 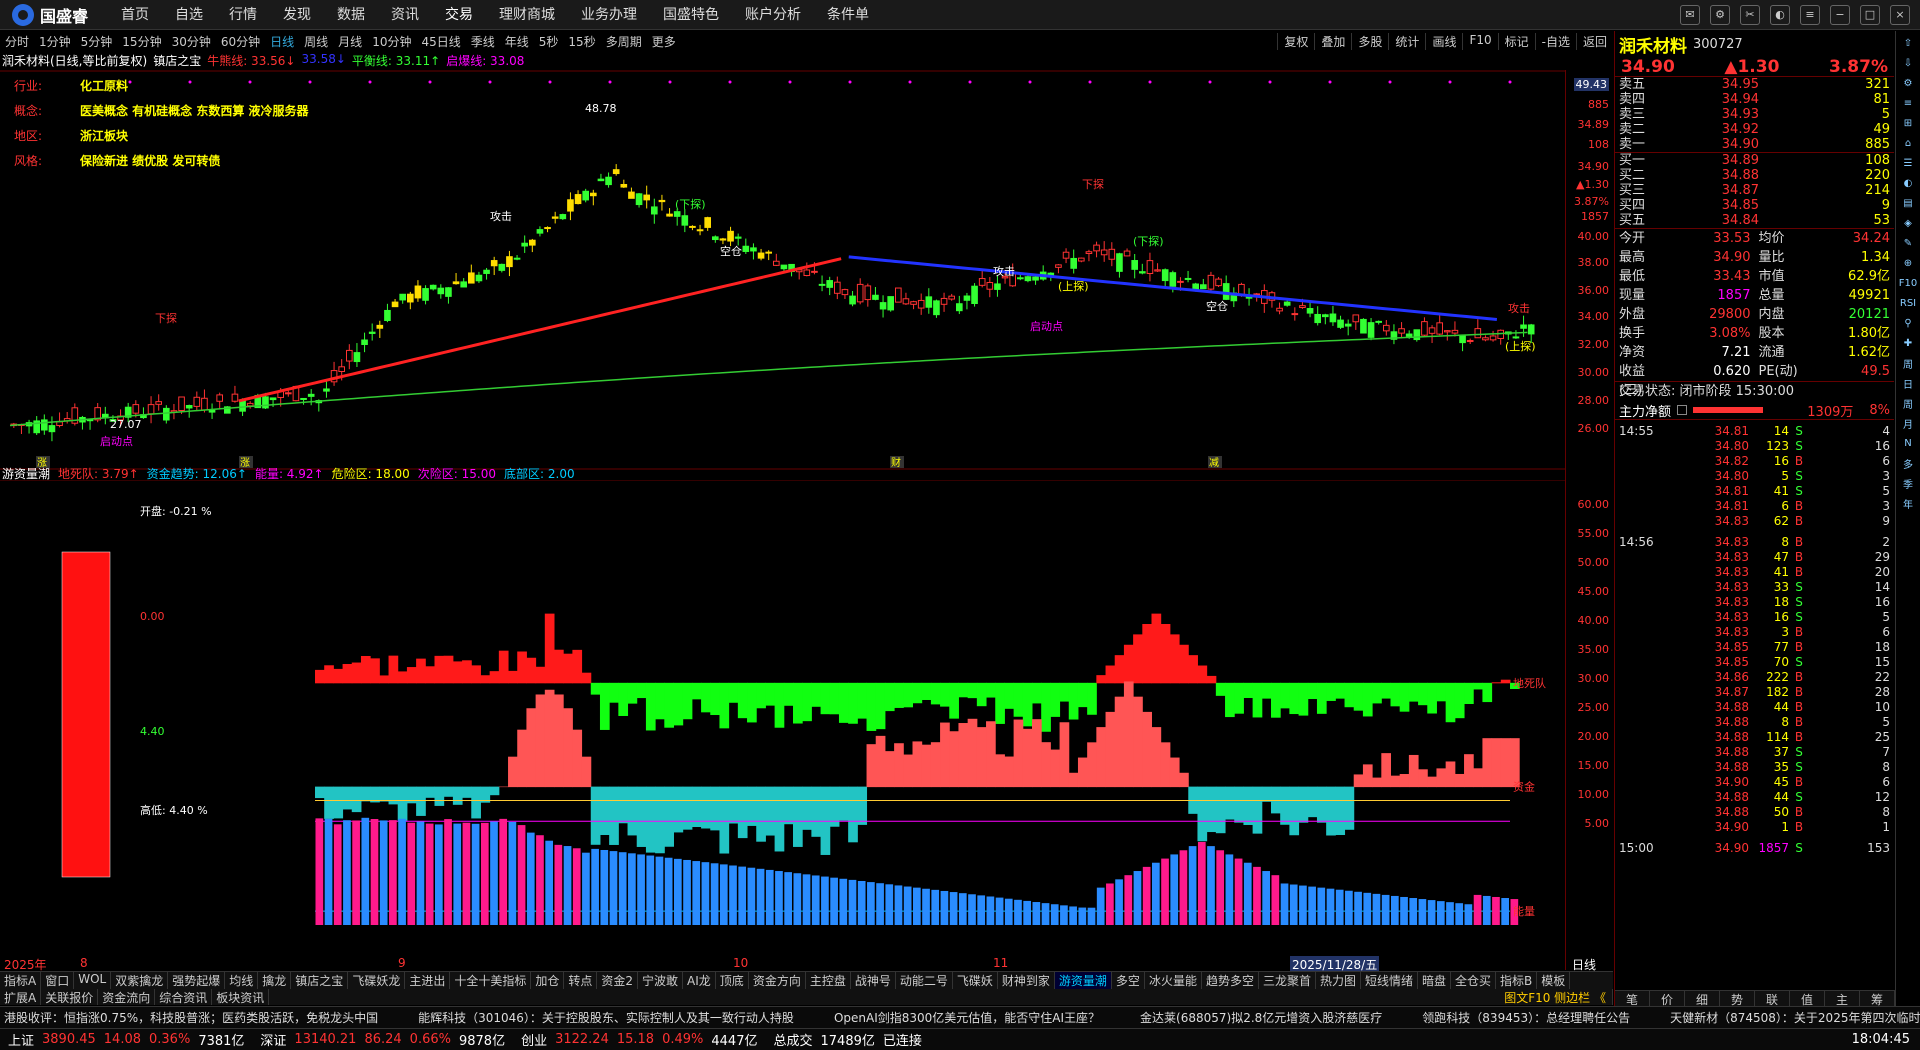 What do you see at coordinates (1517, 980) in the screenshot?
I see `indicator-tab: 指标B` at bounding box center [1517, 980].